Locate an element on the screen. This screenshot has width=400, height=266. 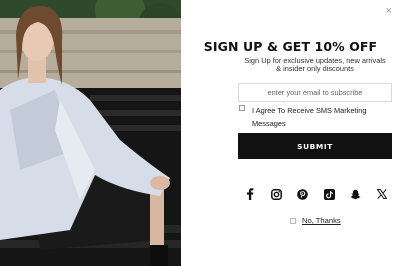
popup-title: SIGN UP & GET 10% OFF is located at coordinates (290, 46).